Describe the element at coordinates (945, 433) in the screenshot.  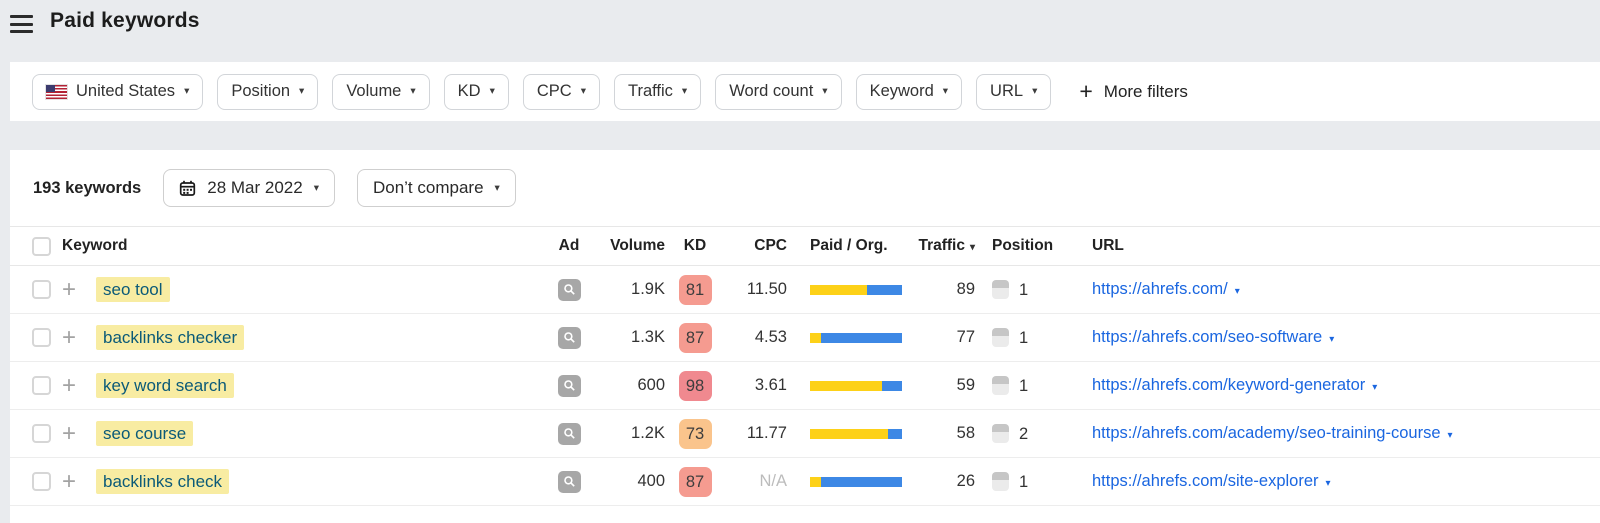
I see `traffic-value: 58` at that location.